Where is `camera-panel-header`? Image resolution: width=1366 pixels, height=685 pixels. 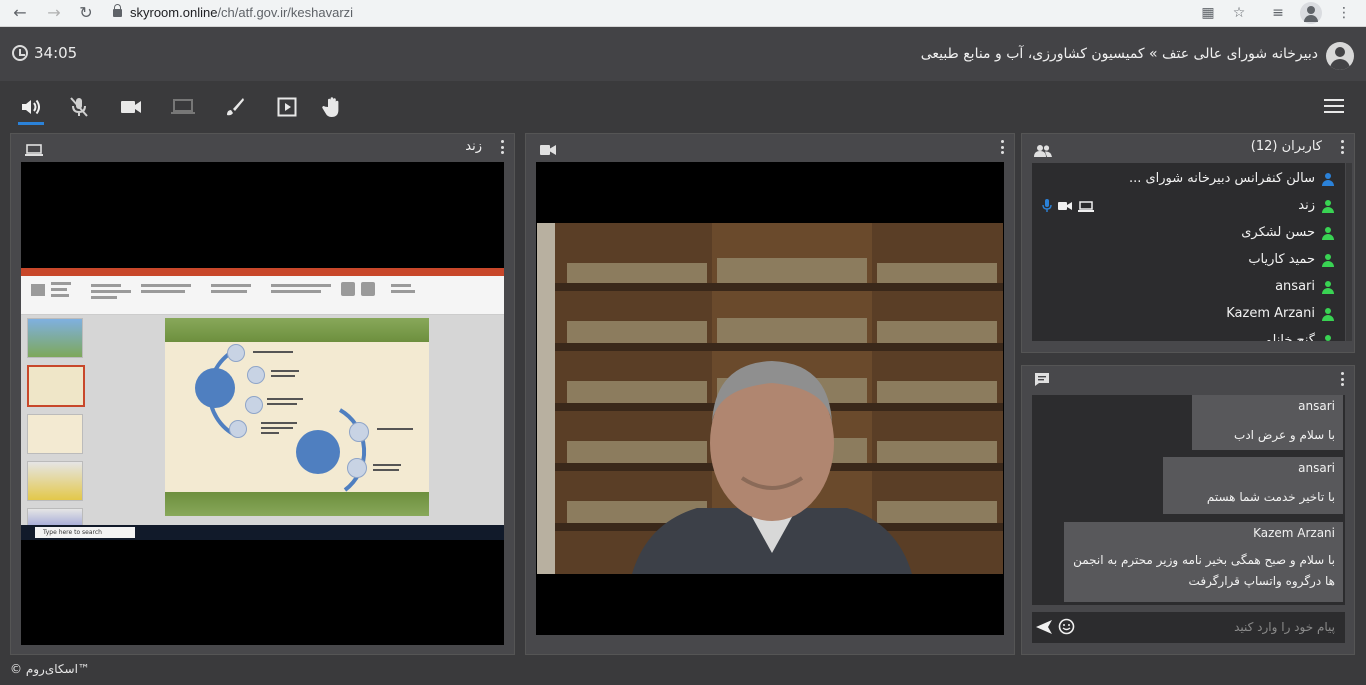
camera-panel-header is located at coordinates (770, 147).